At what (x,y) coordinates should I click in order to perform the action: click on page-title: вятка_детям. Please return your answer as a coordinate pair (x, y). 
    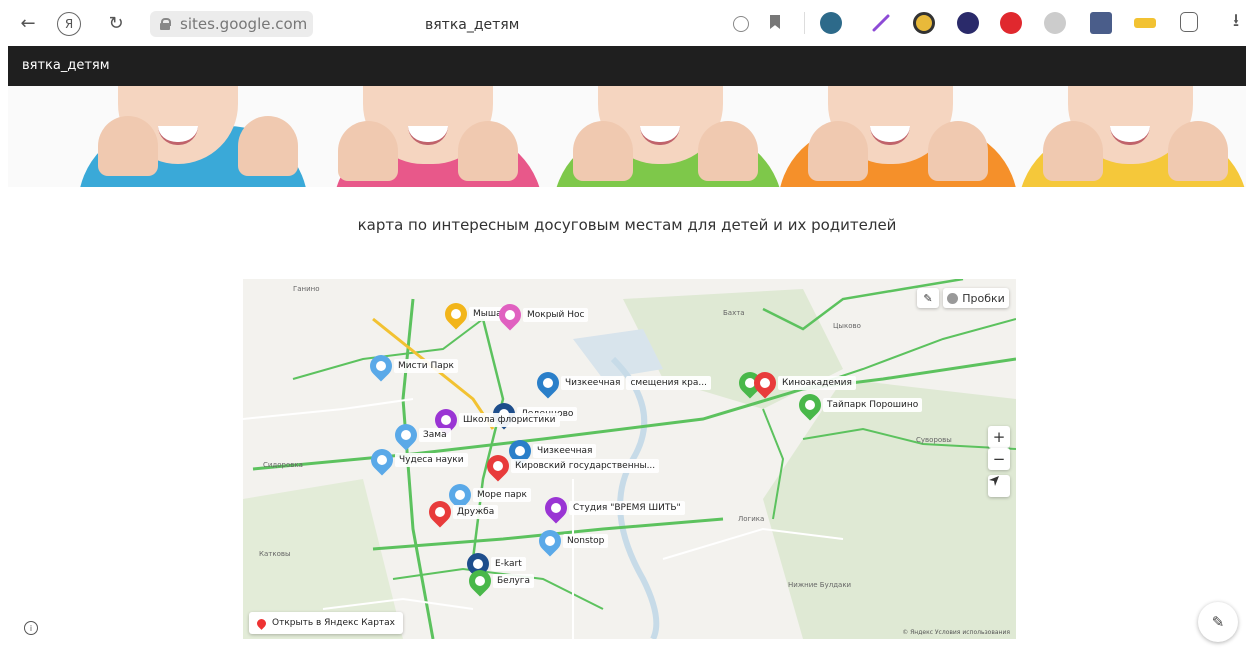
    Looking at the image, I should click on (472, 25).